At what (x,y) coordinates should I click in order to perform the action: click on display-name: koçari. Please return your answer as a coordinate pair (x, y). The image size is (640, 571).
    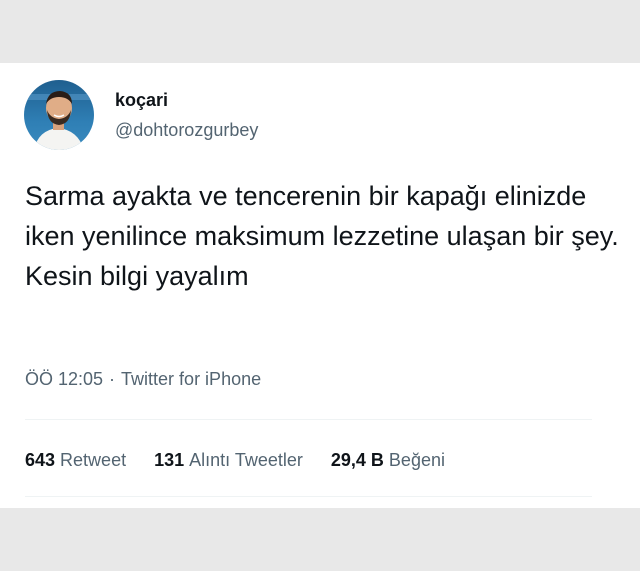
    Looking at the image, I should click on (141, 100).